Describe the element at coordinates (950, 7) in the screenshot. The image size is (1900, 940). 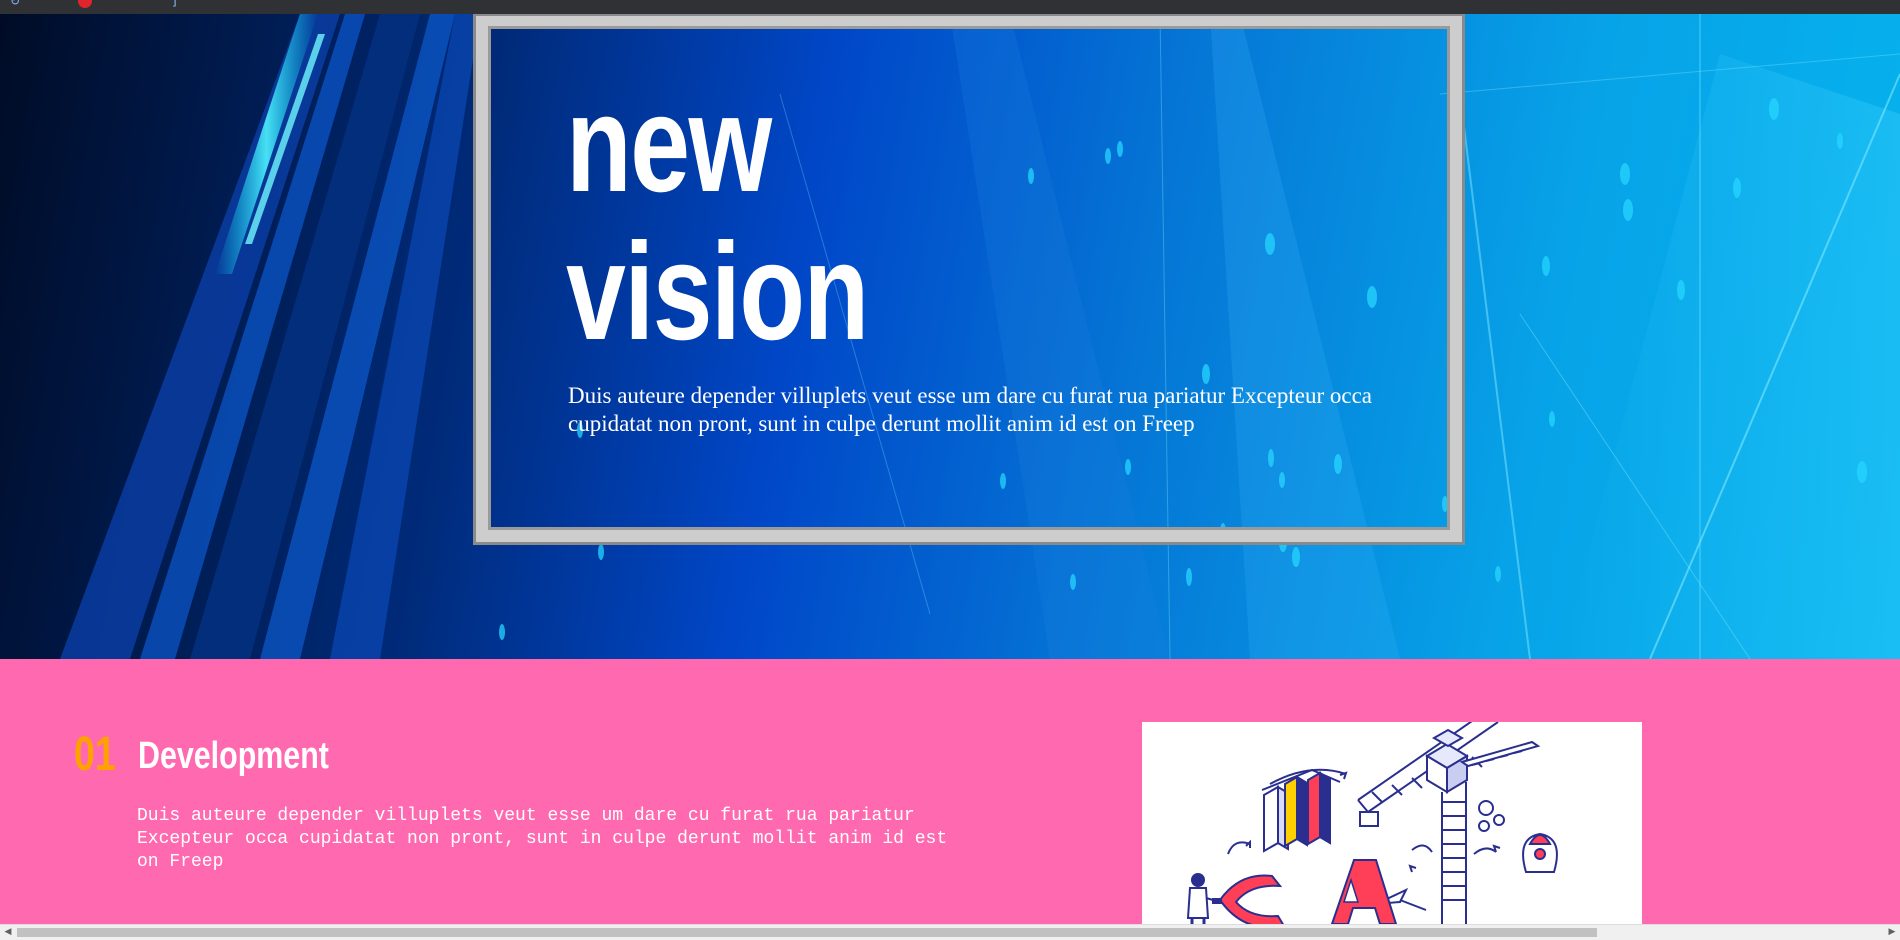
I see `browser-toolbar: ↻ ]` at that location.